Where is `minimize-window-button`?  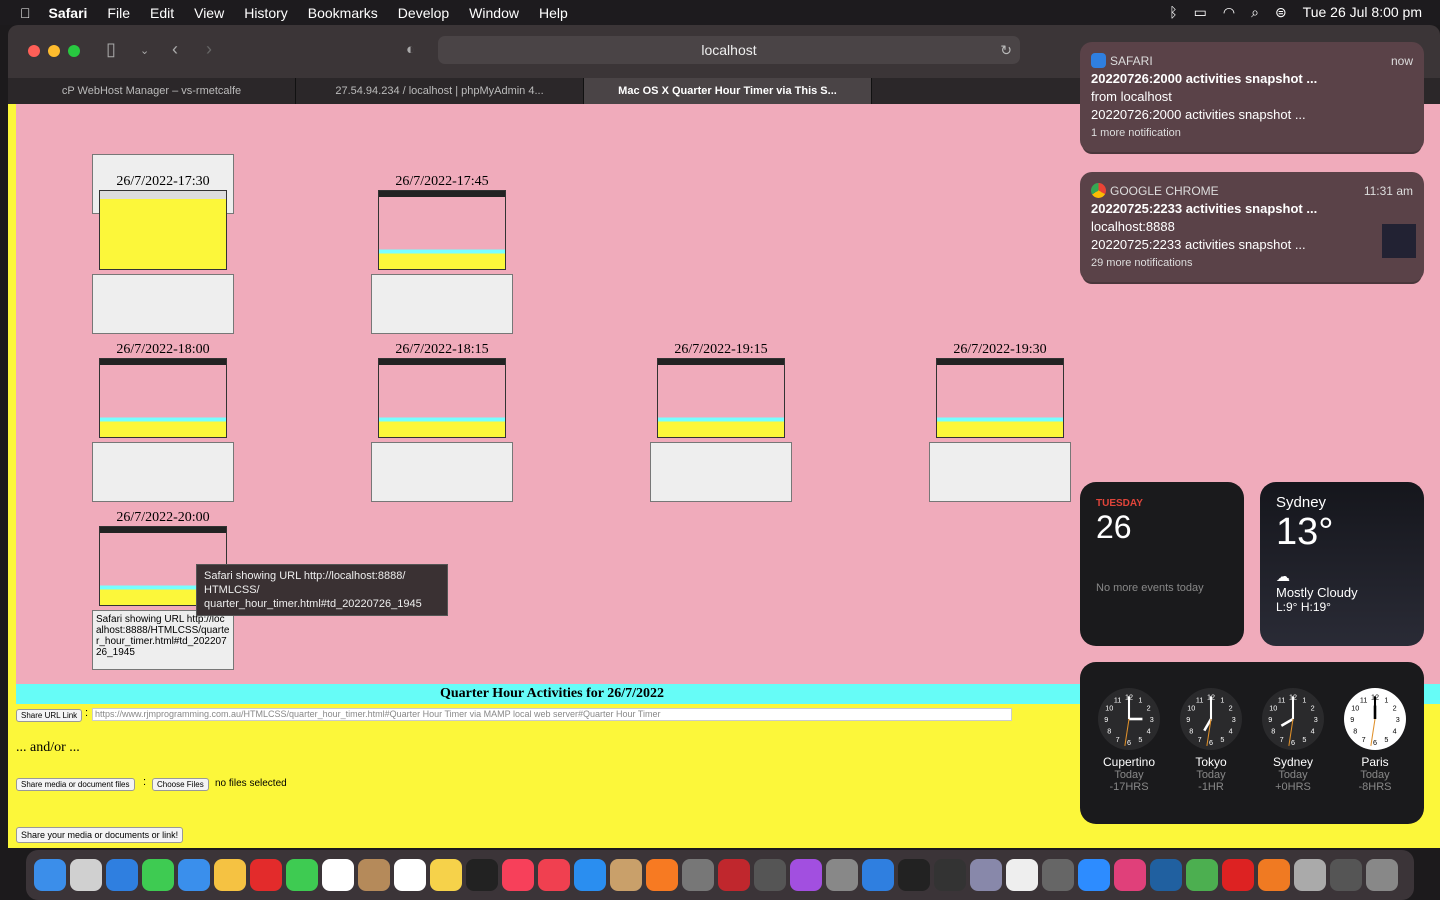
minimize-window-button is located at coordinates (54, 51).